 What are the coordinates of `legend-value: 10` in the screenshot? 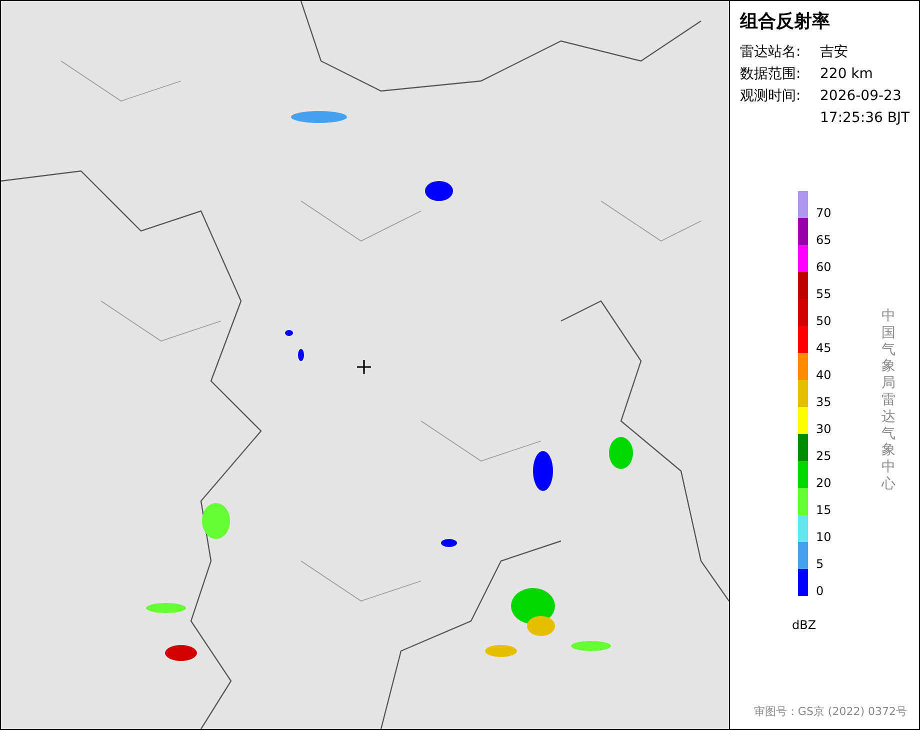 It's located at (824, 538).